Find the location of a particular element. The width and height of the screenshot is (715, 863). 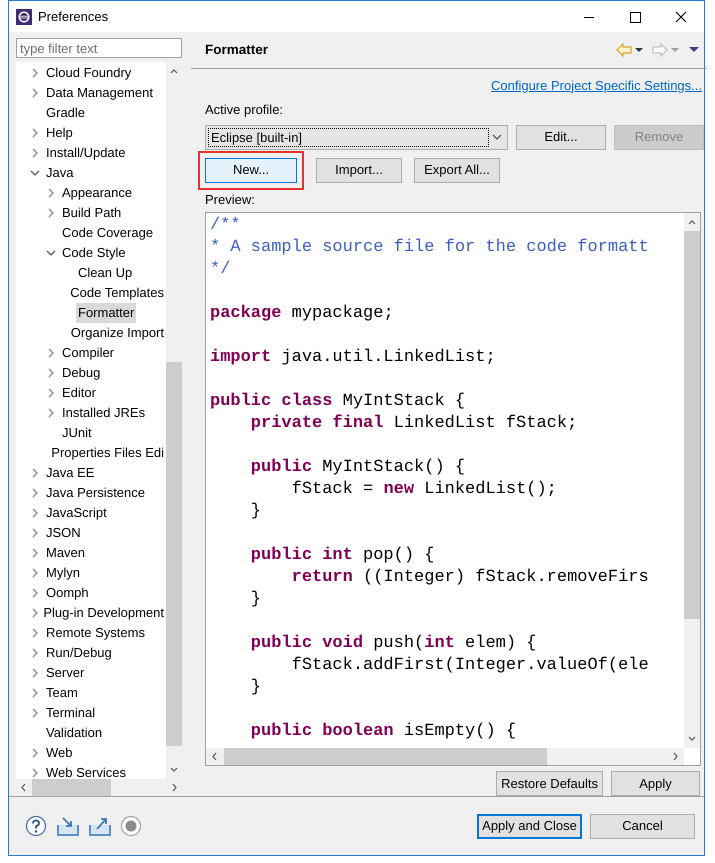

code-text: } is located at coordinates (256, 512).